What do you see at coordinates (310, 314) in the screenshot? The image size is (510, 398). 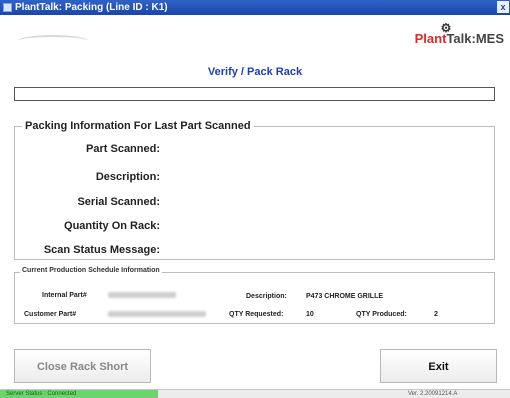 I see `qty-requested-value: 10` at bounding box center [310, 314].